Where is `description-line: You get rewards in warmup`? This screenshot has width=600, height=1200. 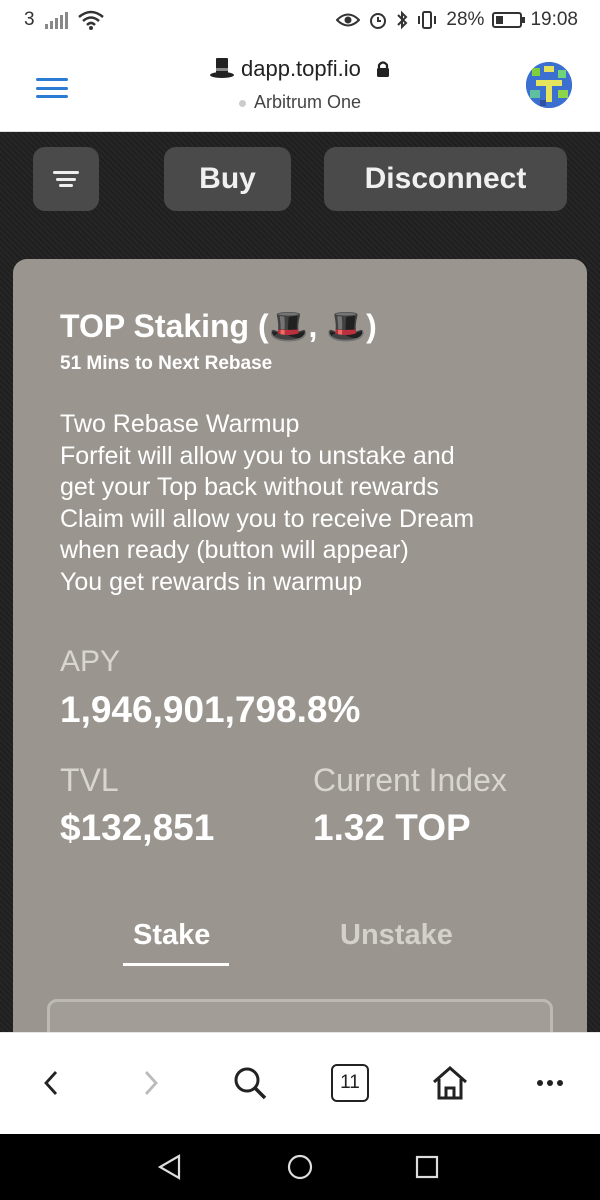
description-line: You get rewards in warmup is located at coordinates (211, 581).